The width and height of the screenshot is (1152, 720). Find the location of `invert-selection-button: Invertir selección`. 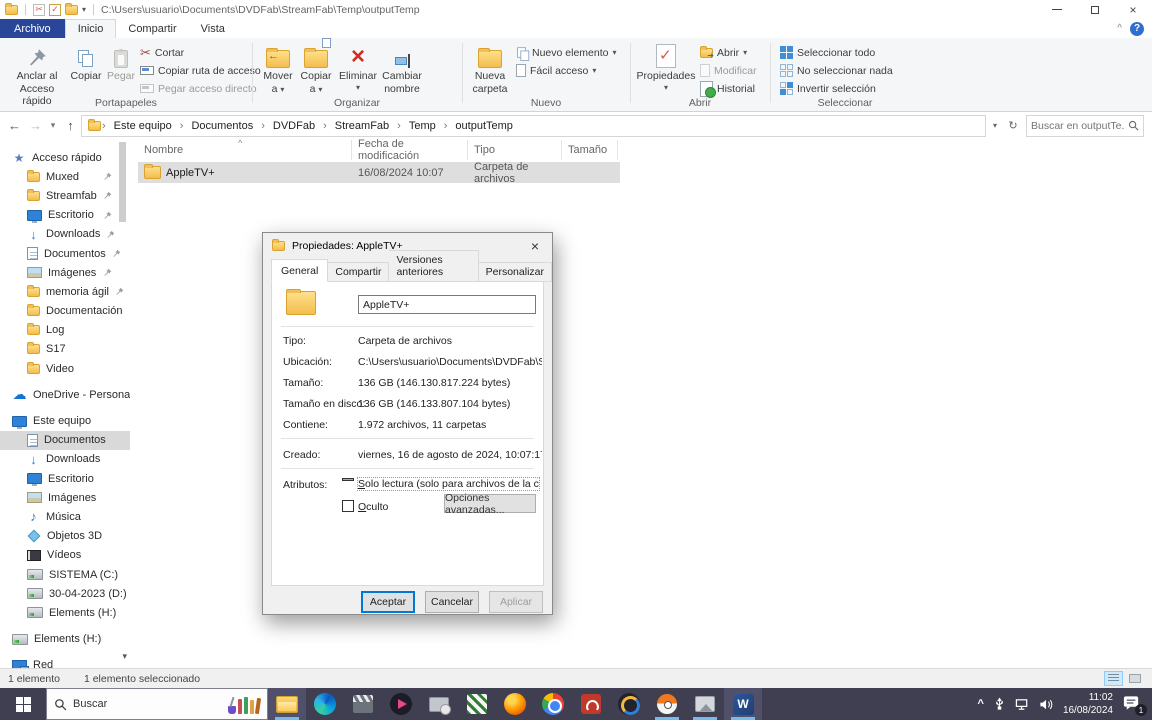

invert-selection-button: Invertir selección is located at coordinates (828, 88).